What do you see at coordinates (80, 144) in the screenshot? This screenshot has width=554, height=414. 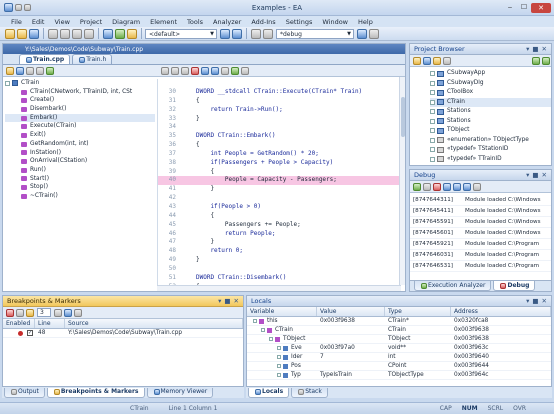 I see `class-member: GetRandom(int, int)` at bounding box center [80, 144].